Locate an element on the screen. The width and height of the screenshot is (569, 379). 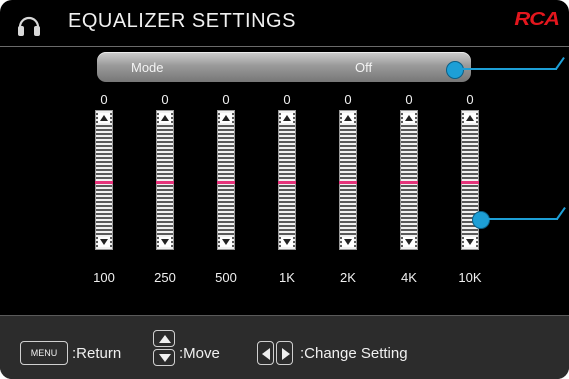
band-frequency-label: 10K is located at coordinates (470, 277).